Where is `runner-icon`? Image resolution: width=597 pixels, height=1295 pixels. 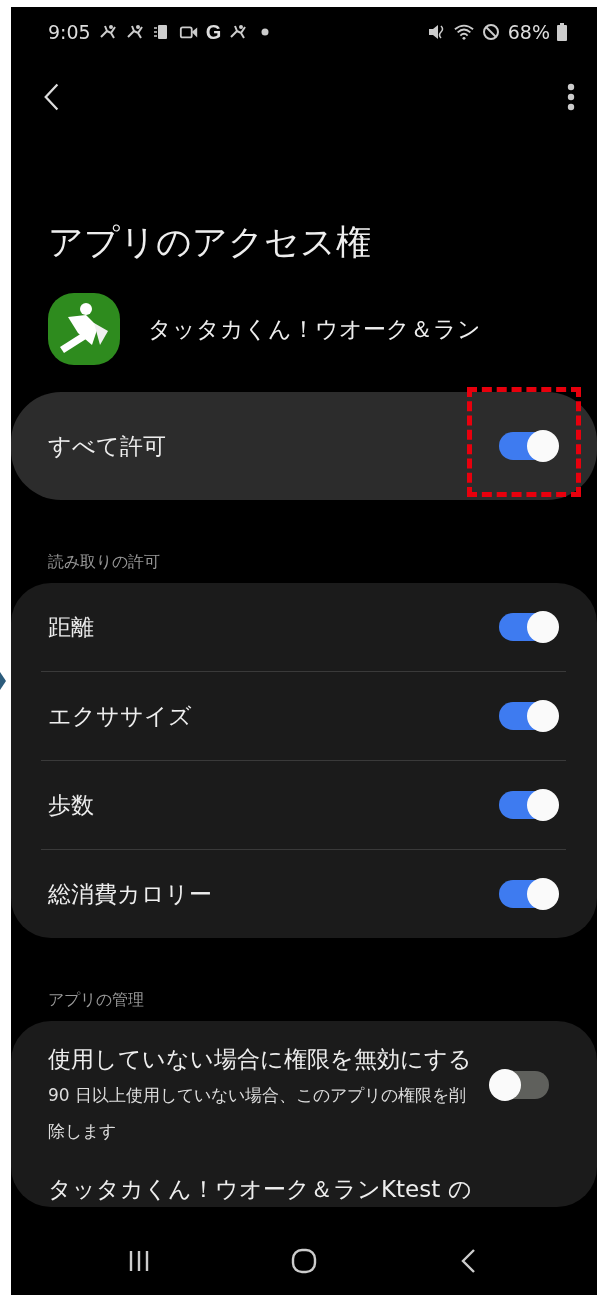
runner-icon is located at coordinates (238, 32).